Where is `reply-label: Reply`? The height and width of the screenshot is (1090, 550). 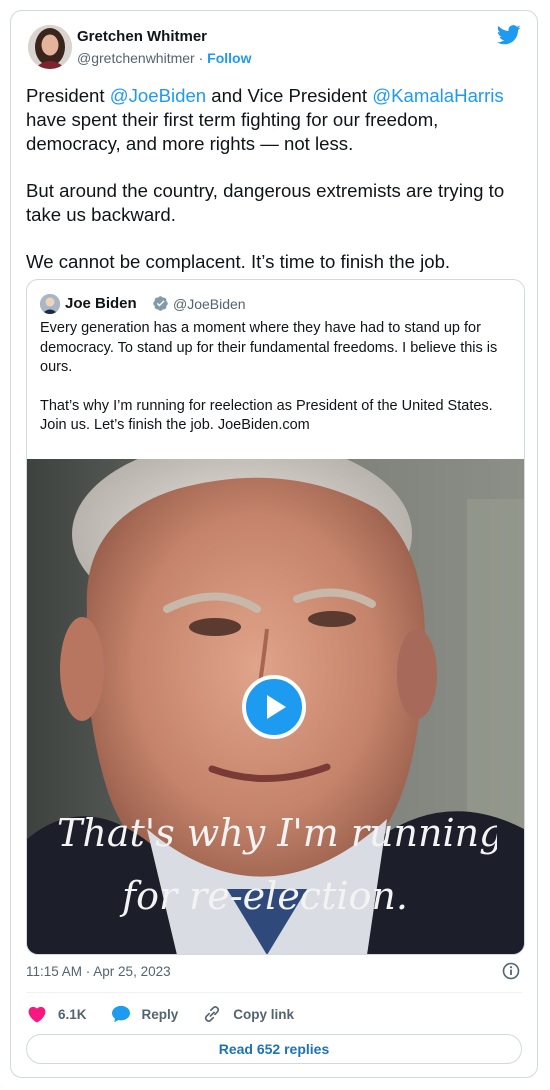 reply-label: Reply is located at coordinates (160, 1014).